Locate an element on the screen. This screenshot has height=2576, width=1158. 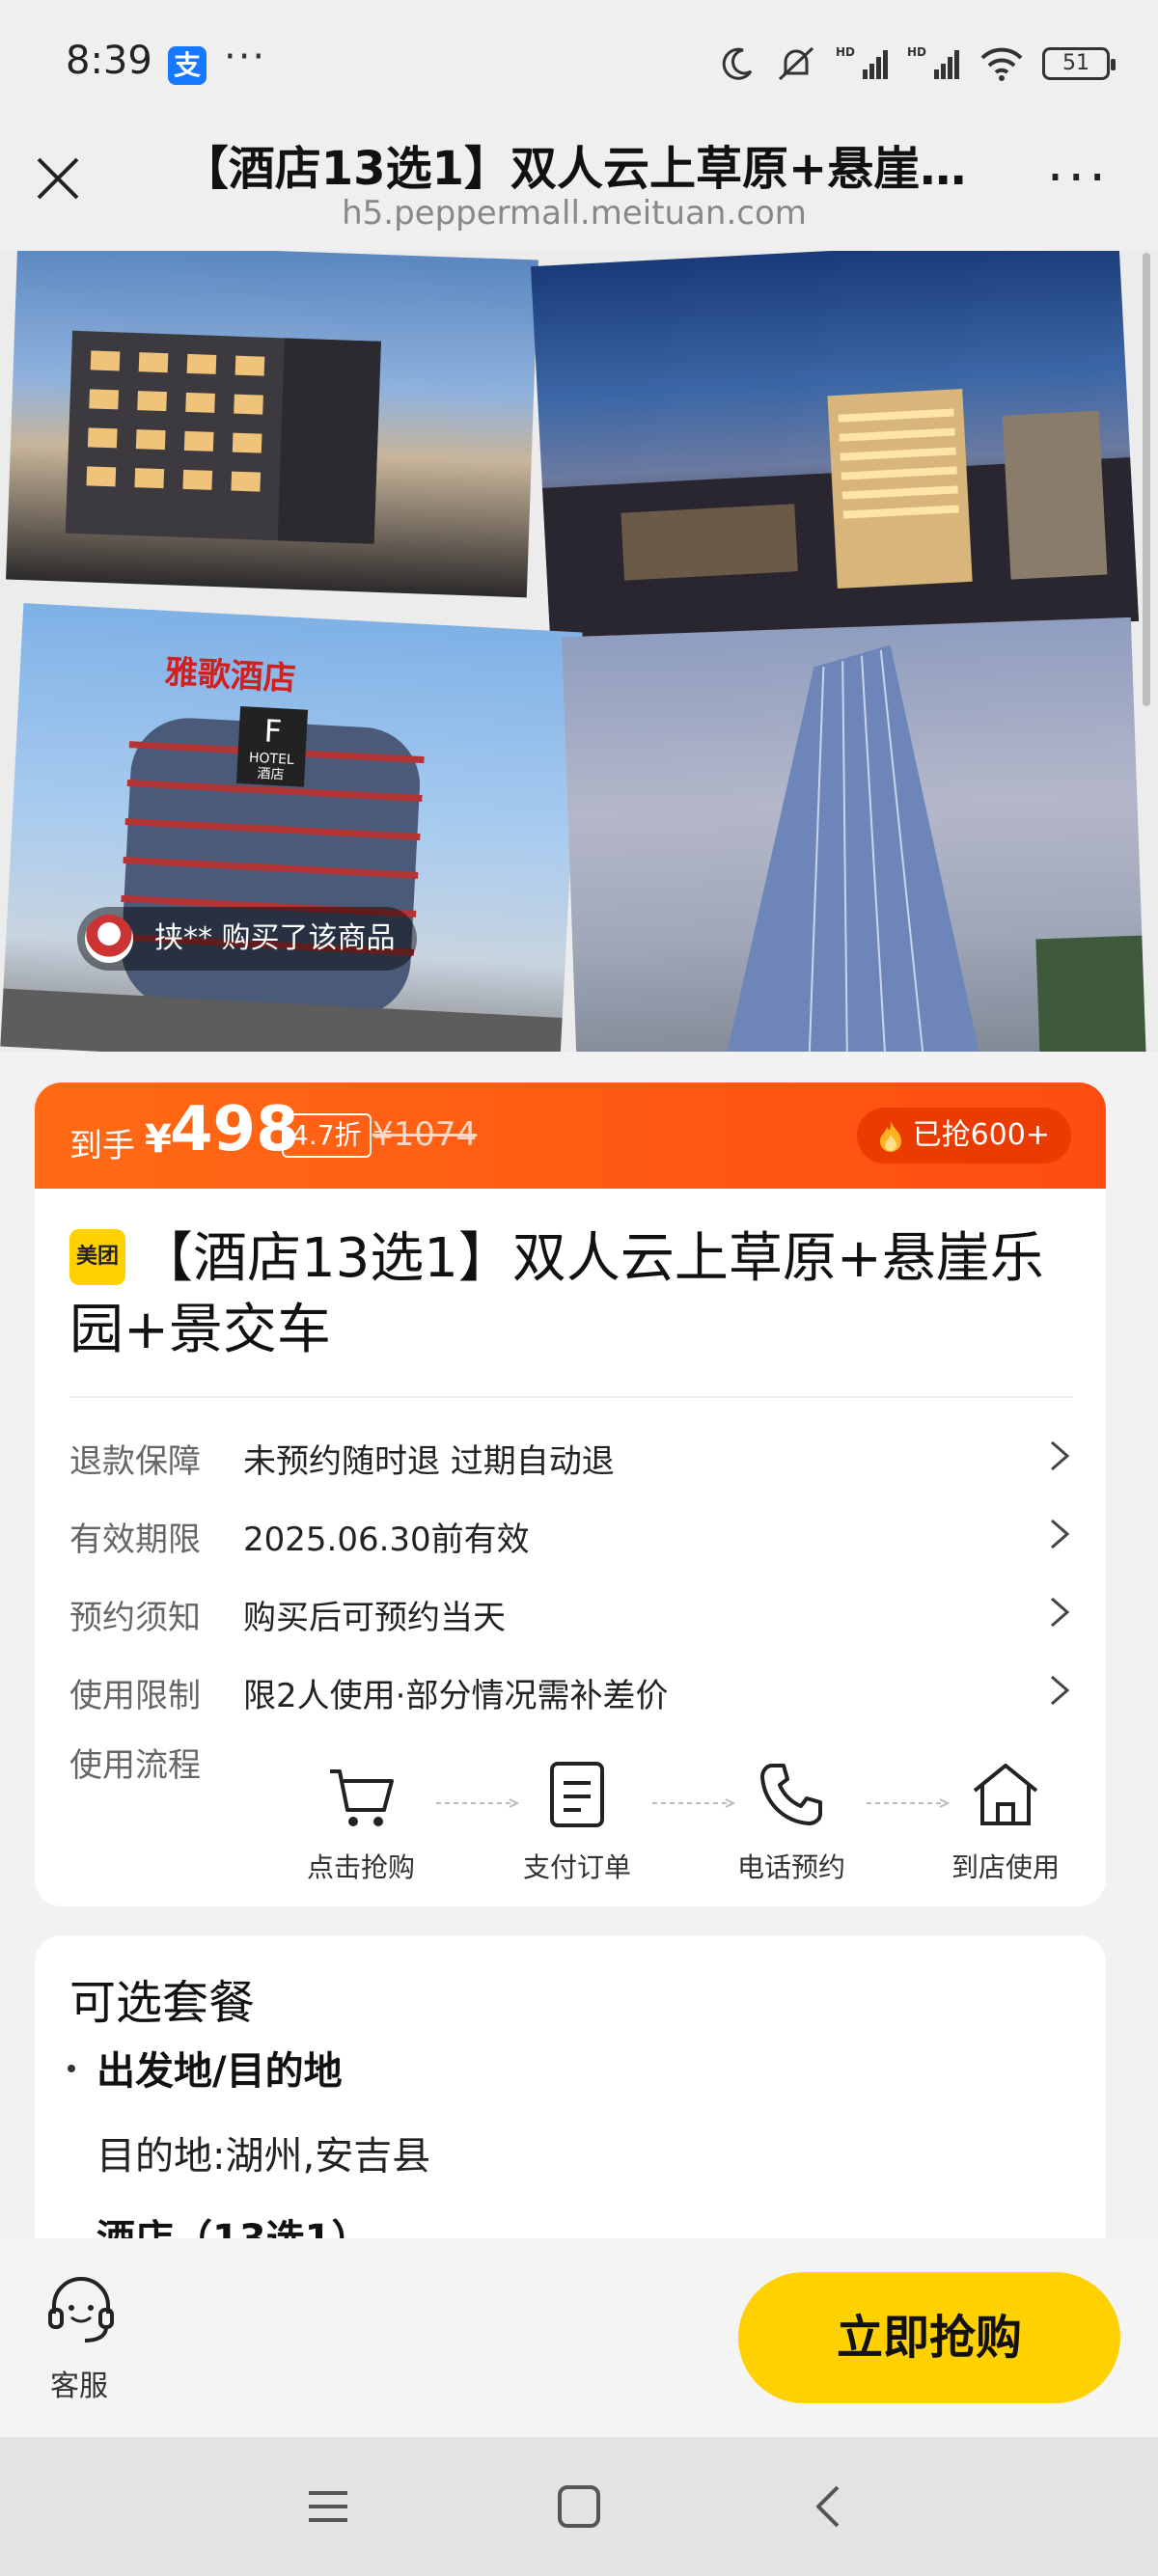
bullet is located at coordinates (71, 2069).